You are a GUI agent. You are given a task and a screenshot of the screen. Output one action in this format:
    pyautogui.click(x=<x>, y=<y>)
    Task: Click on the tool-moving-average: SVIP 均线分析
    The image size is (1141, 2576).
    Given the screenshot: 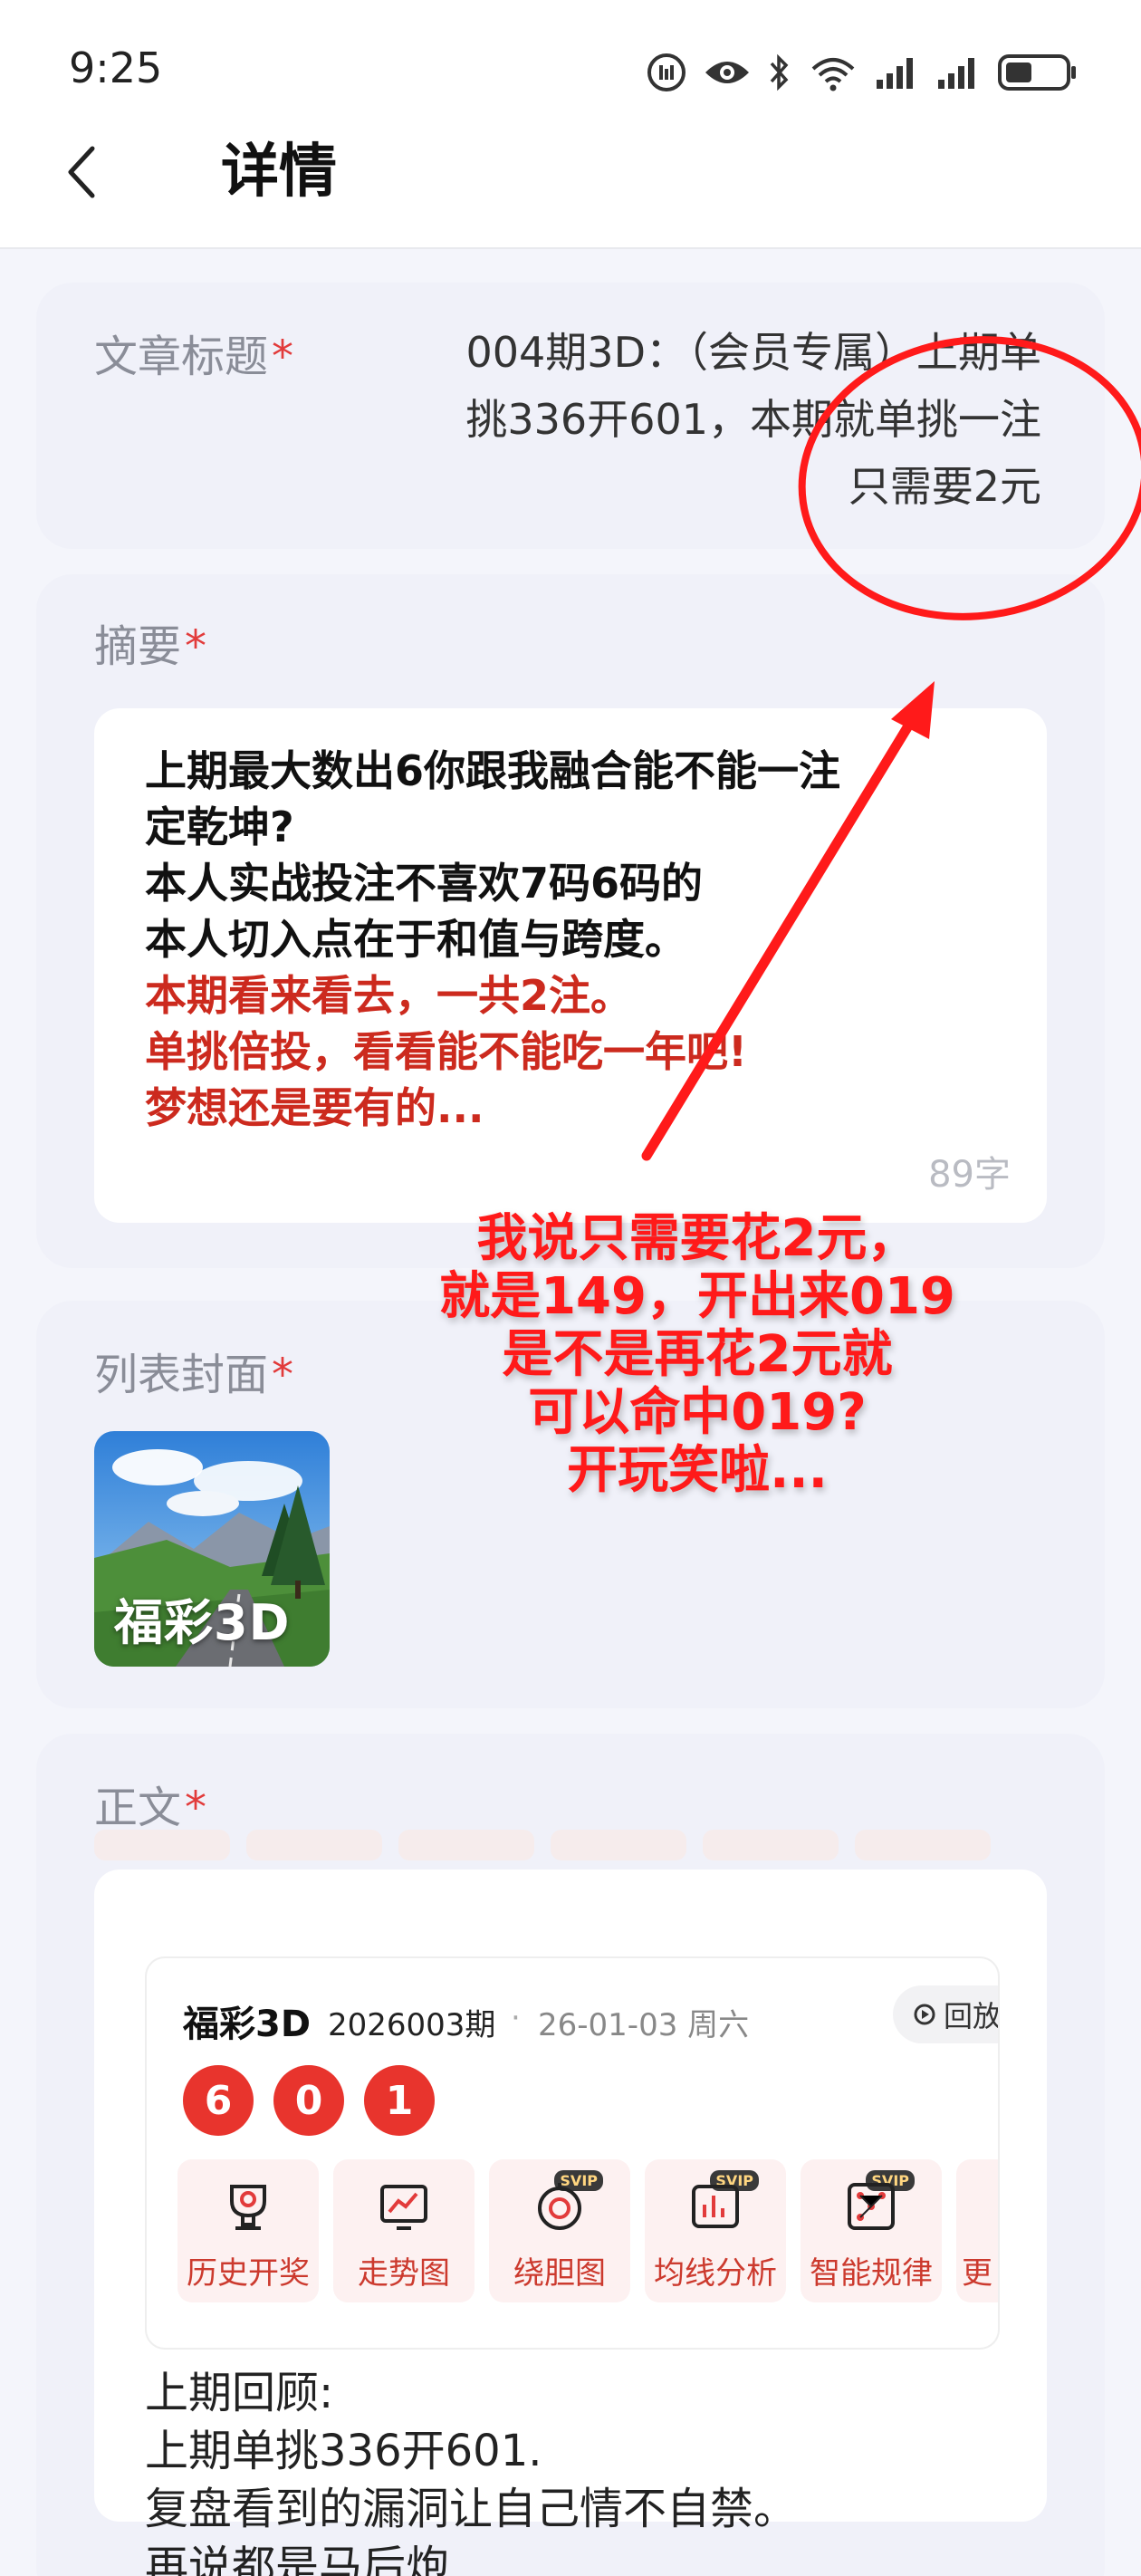 What is the action you would take?
    pyautogui.click(x=715, y=2230)
    